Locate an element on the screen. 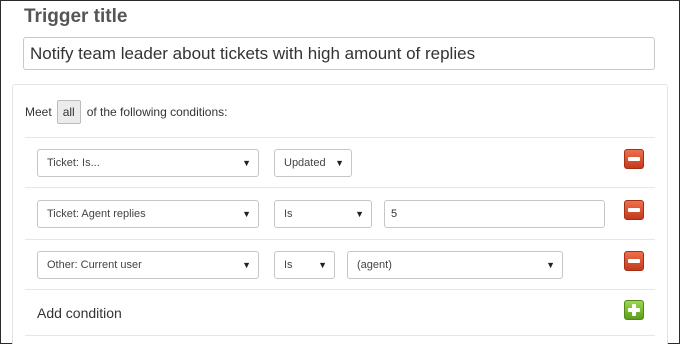 The image size is (680, 344). remove-condition-2-button is located at coordinates (634, 210).